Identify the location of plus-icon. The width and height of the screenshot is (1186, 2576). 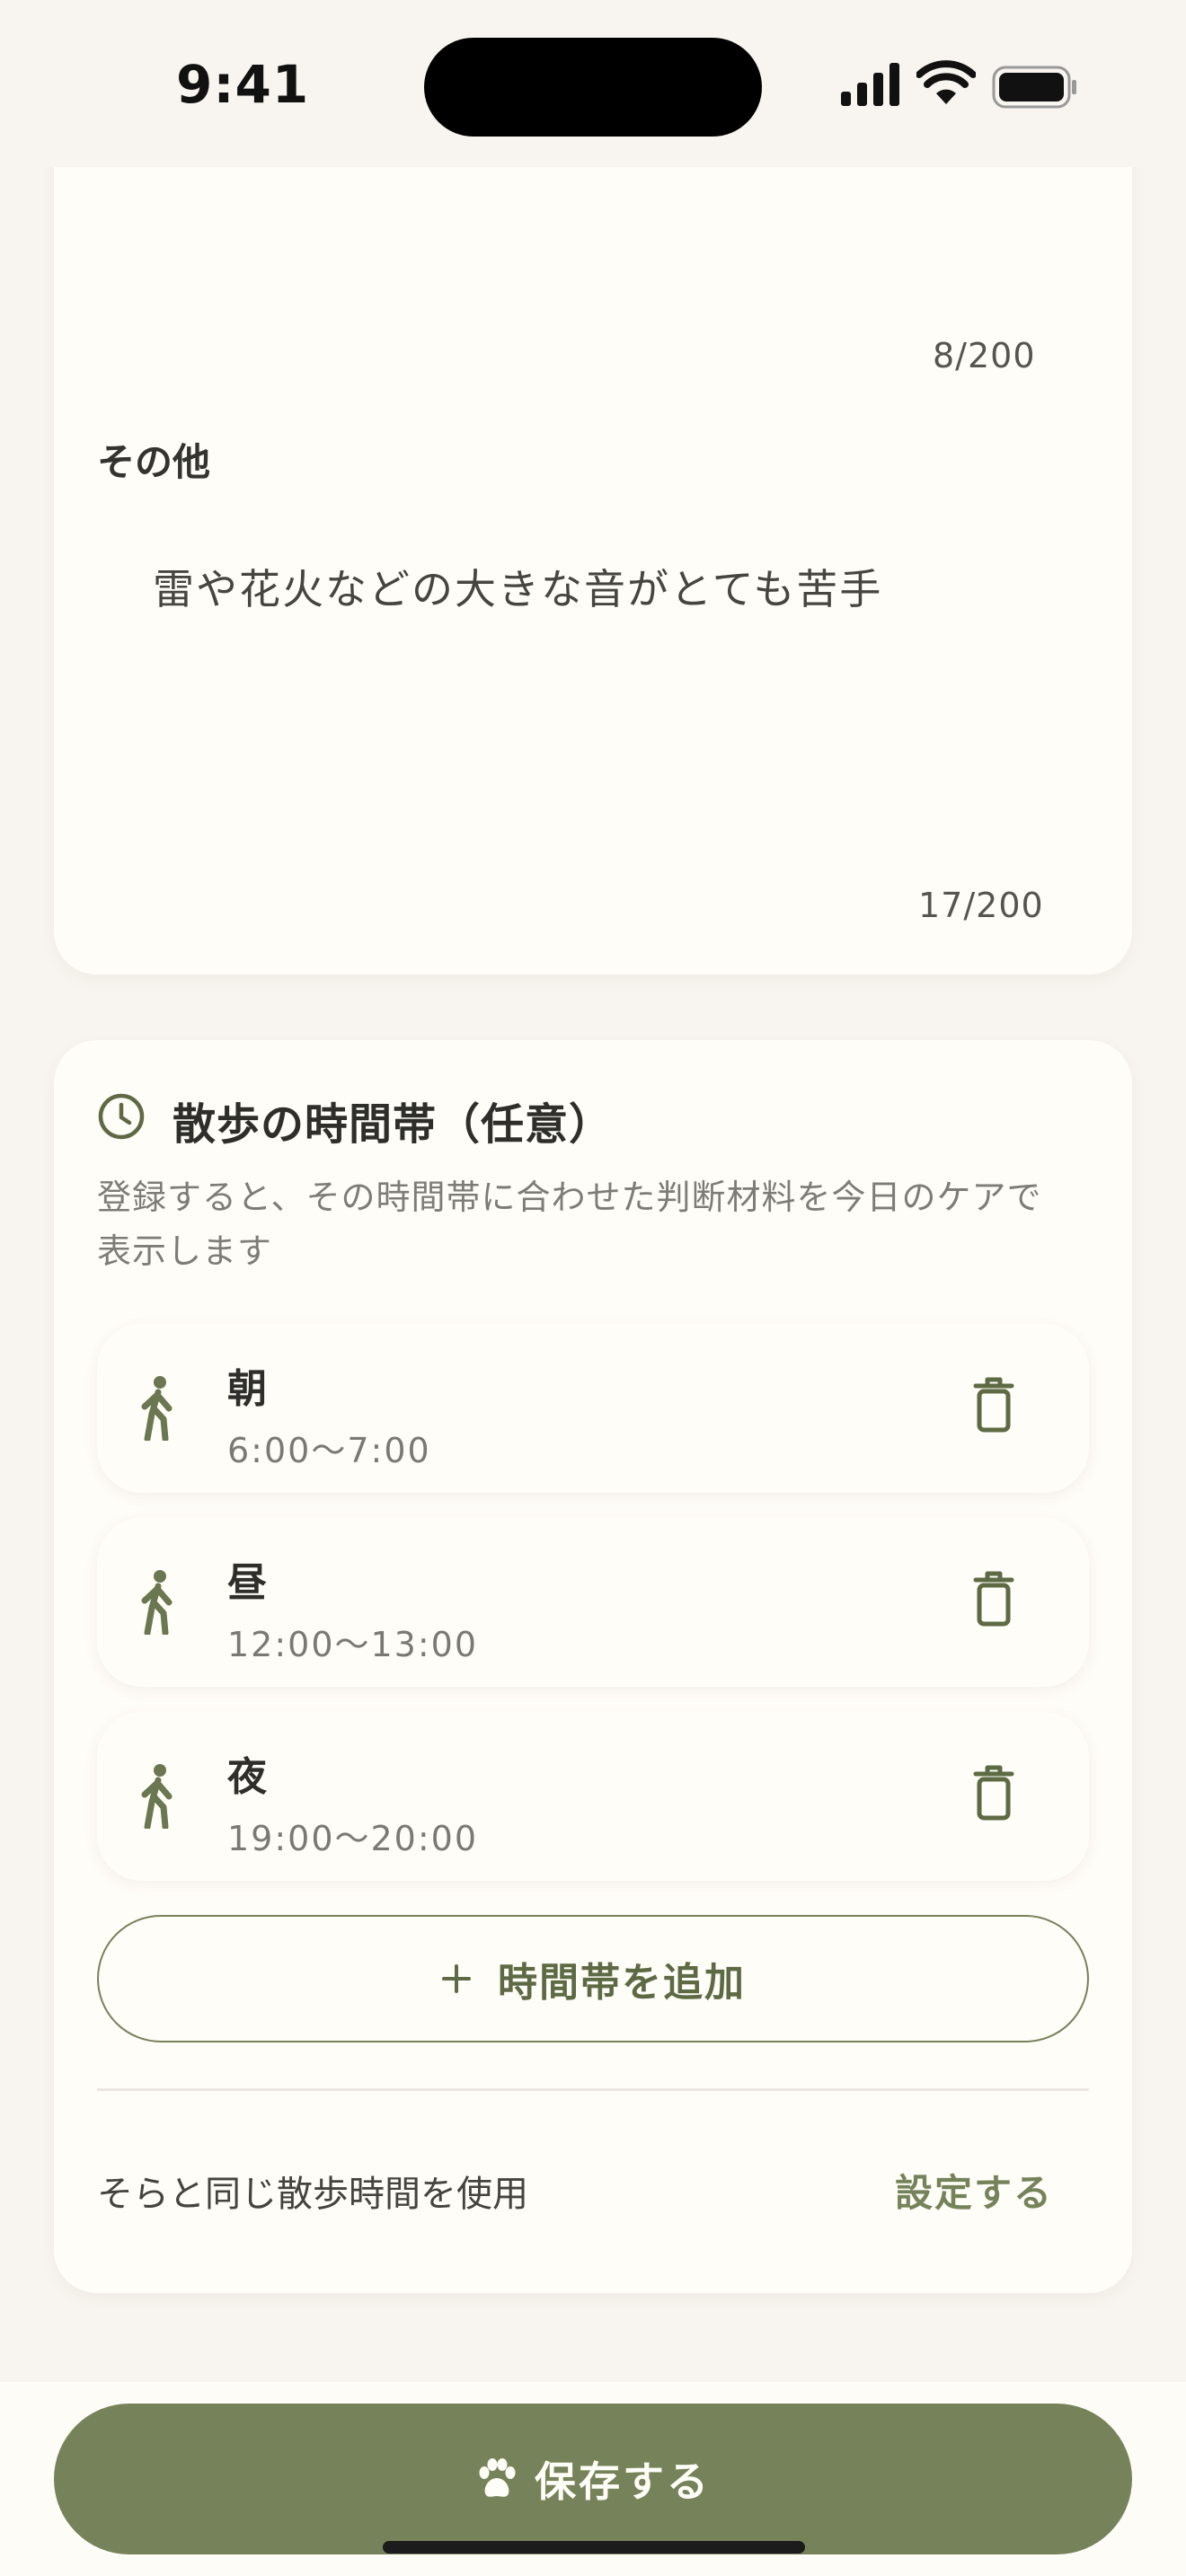
(456, 1978).